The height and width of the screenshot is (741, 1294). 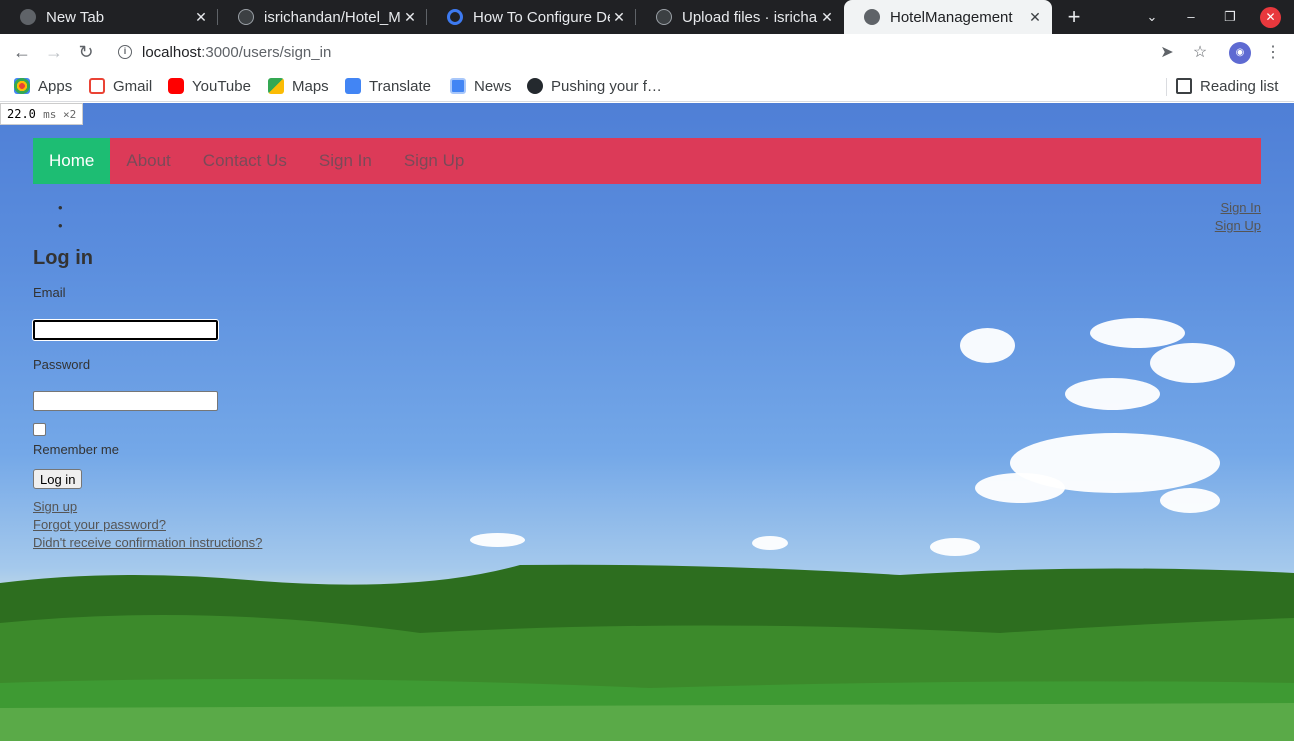 I want to click on nav-contact-us: Contact Us, so click(x=245, y=161).